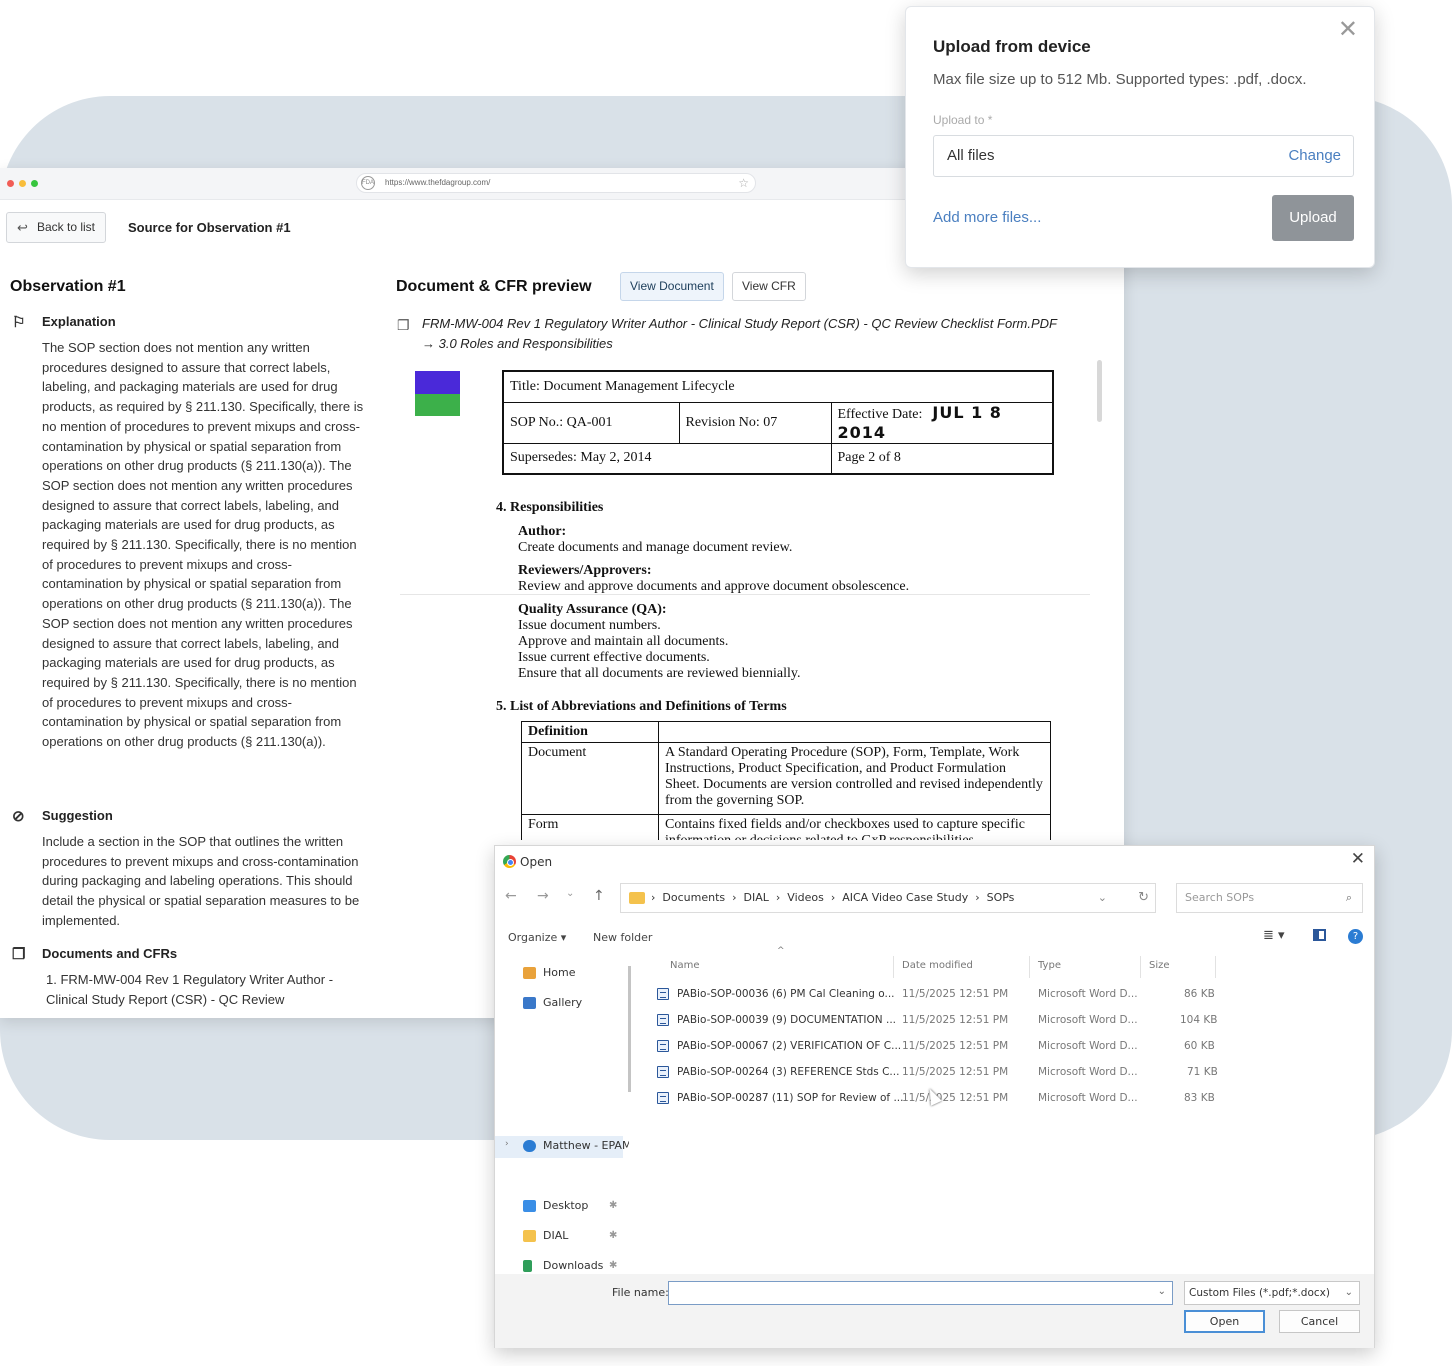 This screenshot has height=1366, width=1452. What do you see at coordinates (781, 951) in the screenshot?
I see `sort-arrow-icon: ^` at bounding box center [781, 951].